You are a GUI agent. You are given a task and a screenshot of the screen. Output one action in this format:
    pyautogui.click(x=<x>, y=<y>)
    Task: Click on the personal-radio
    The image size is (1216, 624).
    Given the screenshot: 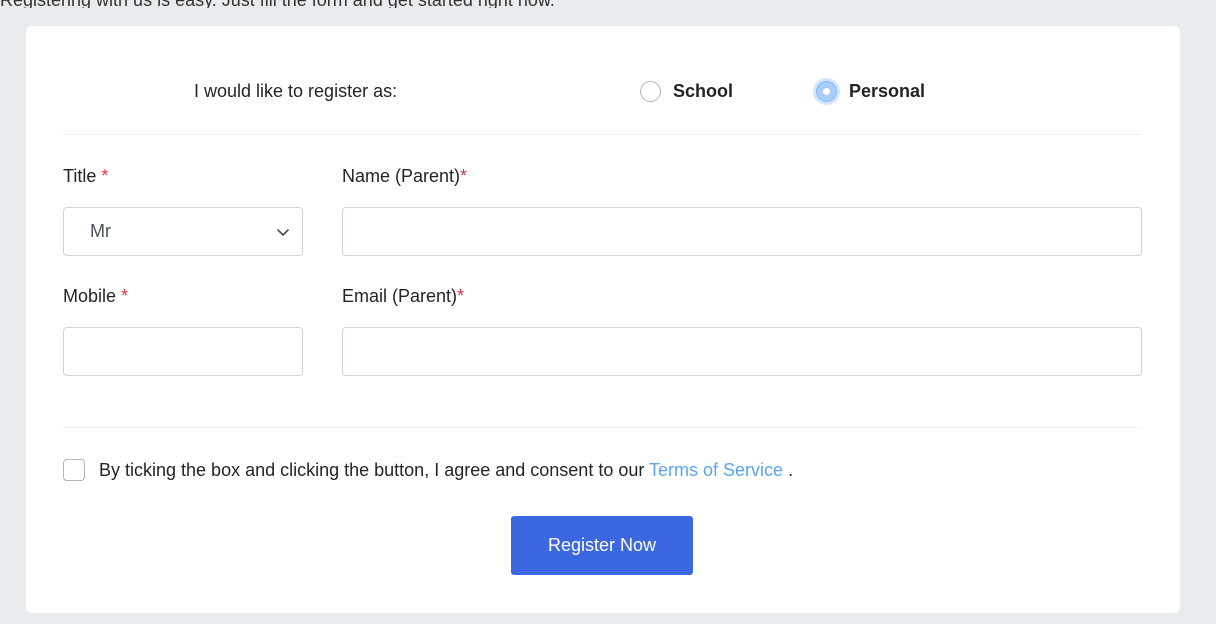 What is the action you would take?
    pyautogui.click(x=826, y=91)
    